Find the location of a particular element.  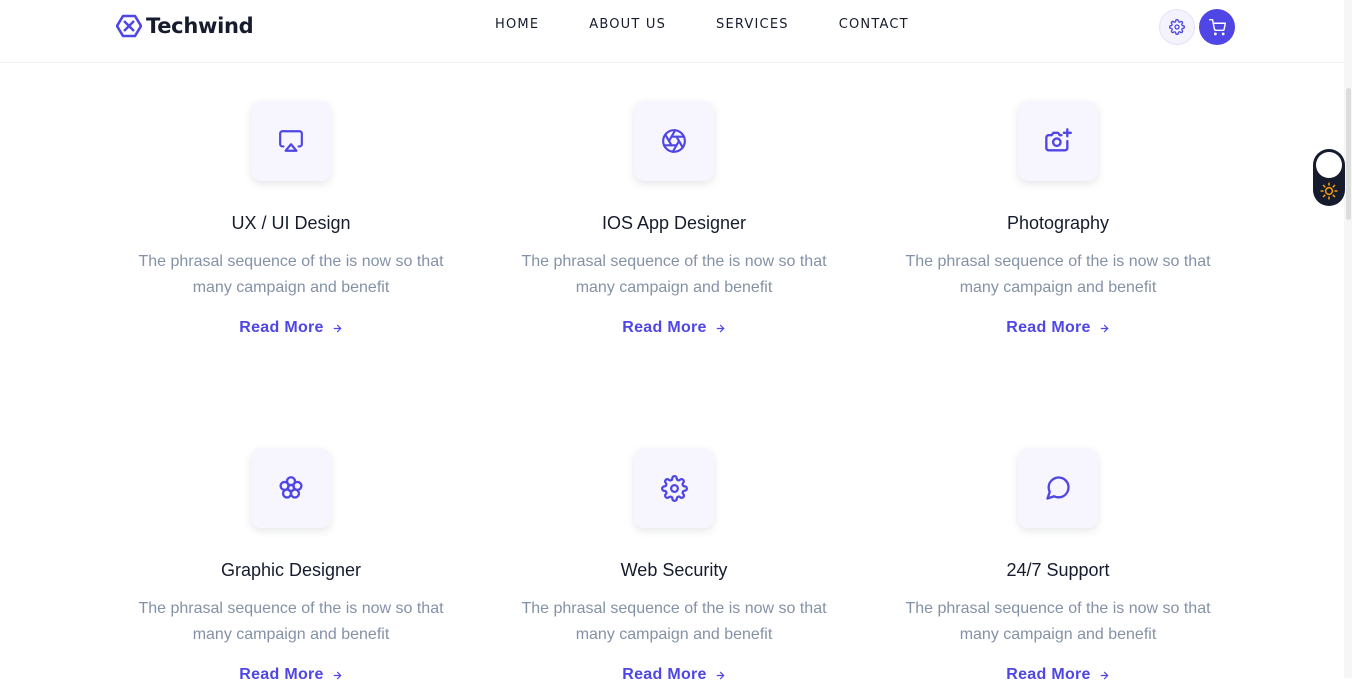

toggle-knob is located at coordinates (1329, 165).